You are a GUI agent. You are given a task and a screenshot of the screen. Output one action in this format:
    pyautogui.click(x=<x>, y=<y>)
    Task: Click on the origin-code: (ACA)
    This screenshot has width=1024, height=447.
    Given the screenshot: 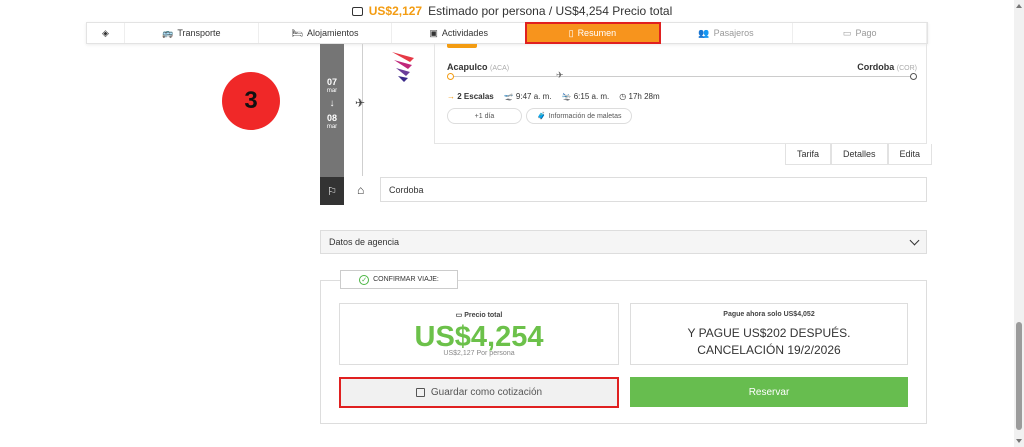 What is the action you would take?
    pyautogui.click(x=500, y=68)
    